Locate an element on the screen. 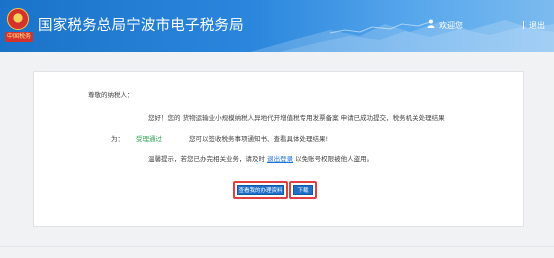 This screenshot has width=554, height=258. logout-link: 退出 is located at coordinates (537, 25).